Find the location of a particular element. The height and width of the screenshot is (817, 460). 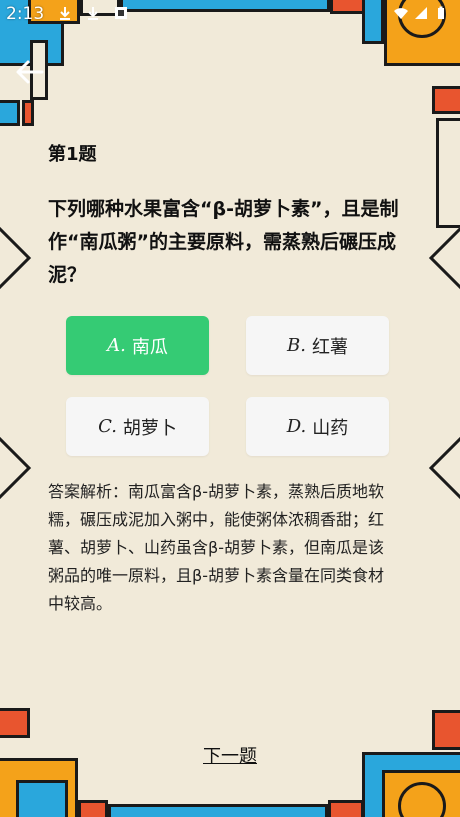

option-letter: C. is located at coordinates (107, 426).